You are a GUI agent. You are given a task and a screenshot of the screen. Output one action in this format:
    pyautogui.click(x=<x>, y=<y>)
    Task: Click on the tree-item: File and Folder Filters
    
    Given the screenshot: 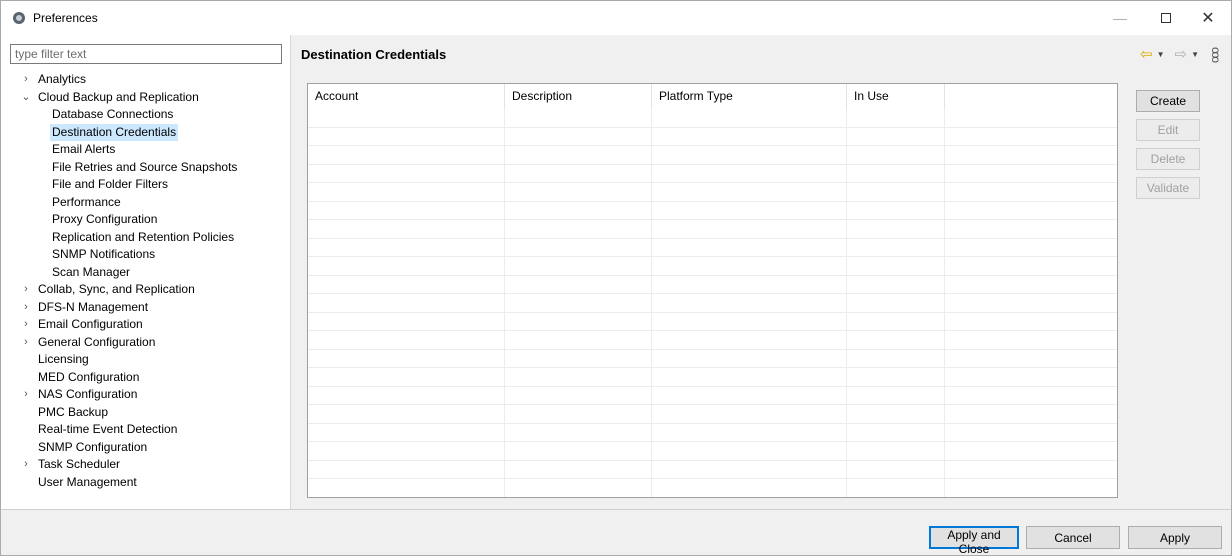 What is the action you would take?
    pyautogui.click(x=145, y=185)
    